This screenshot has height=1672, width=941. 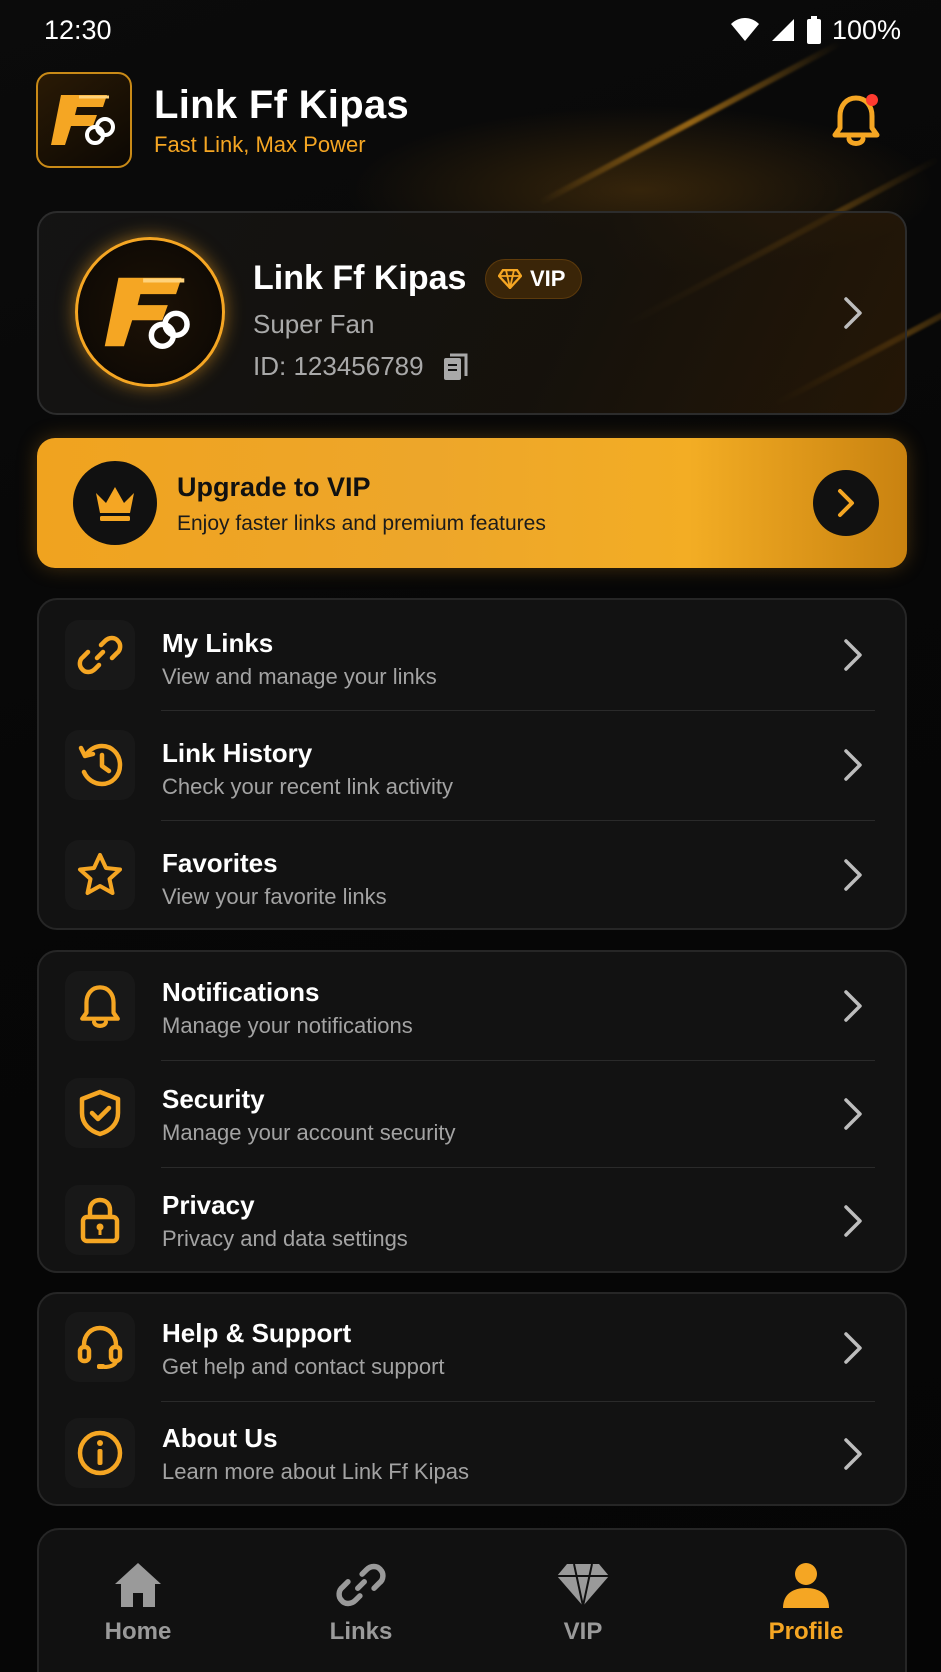 What do you see at coordinates (806, 1615) in the screenshot?
I see `nav-profile: Profile` at bounding box center [806, 1615].